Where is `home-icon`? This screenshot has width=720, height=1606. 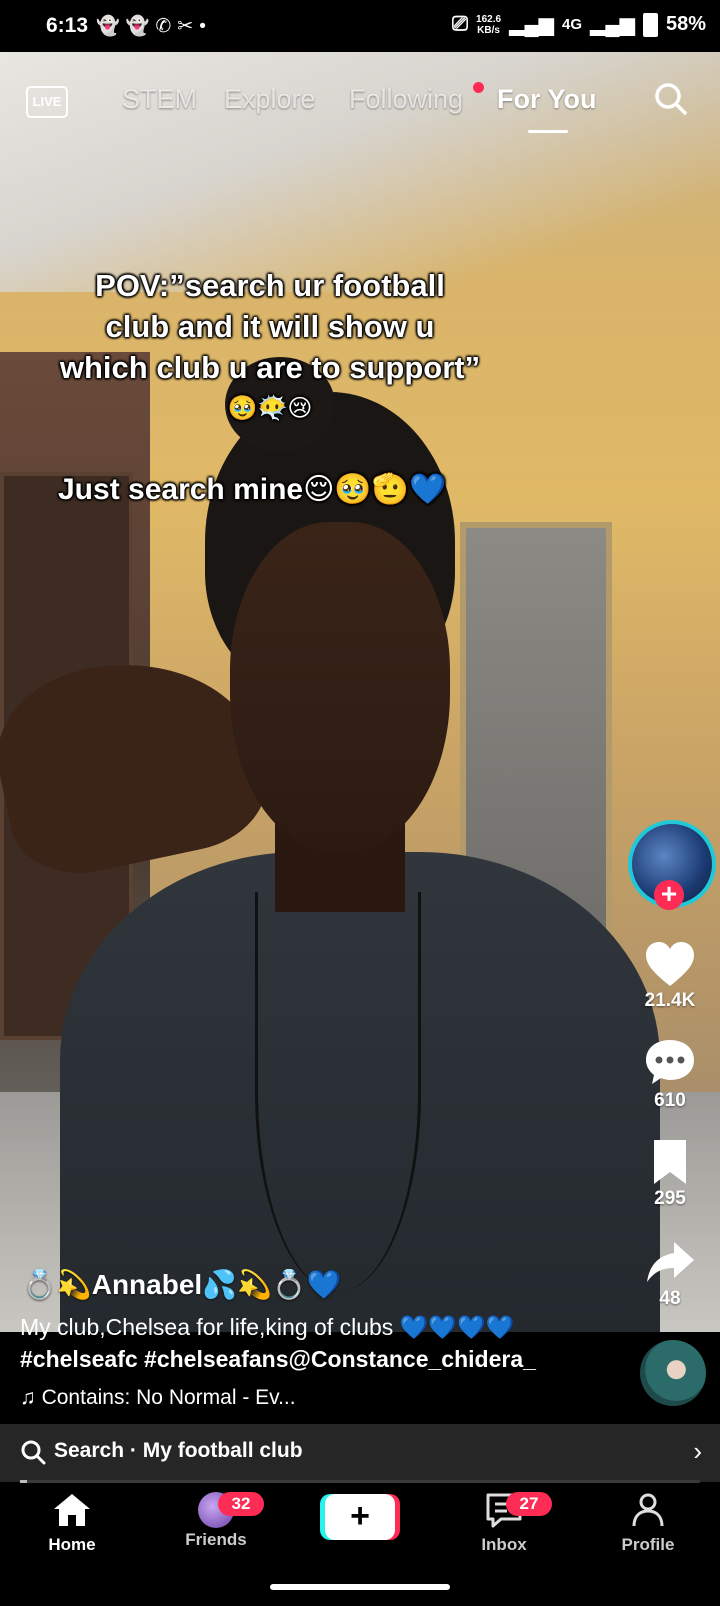 home-icon is located at coordinates (72, 1510).